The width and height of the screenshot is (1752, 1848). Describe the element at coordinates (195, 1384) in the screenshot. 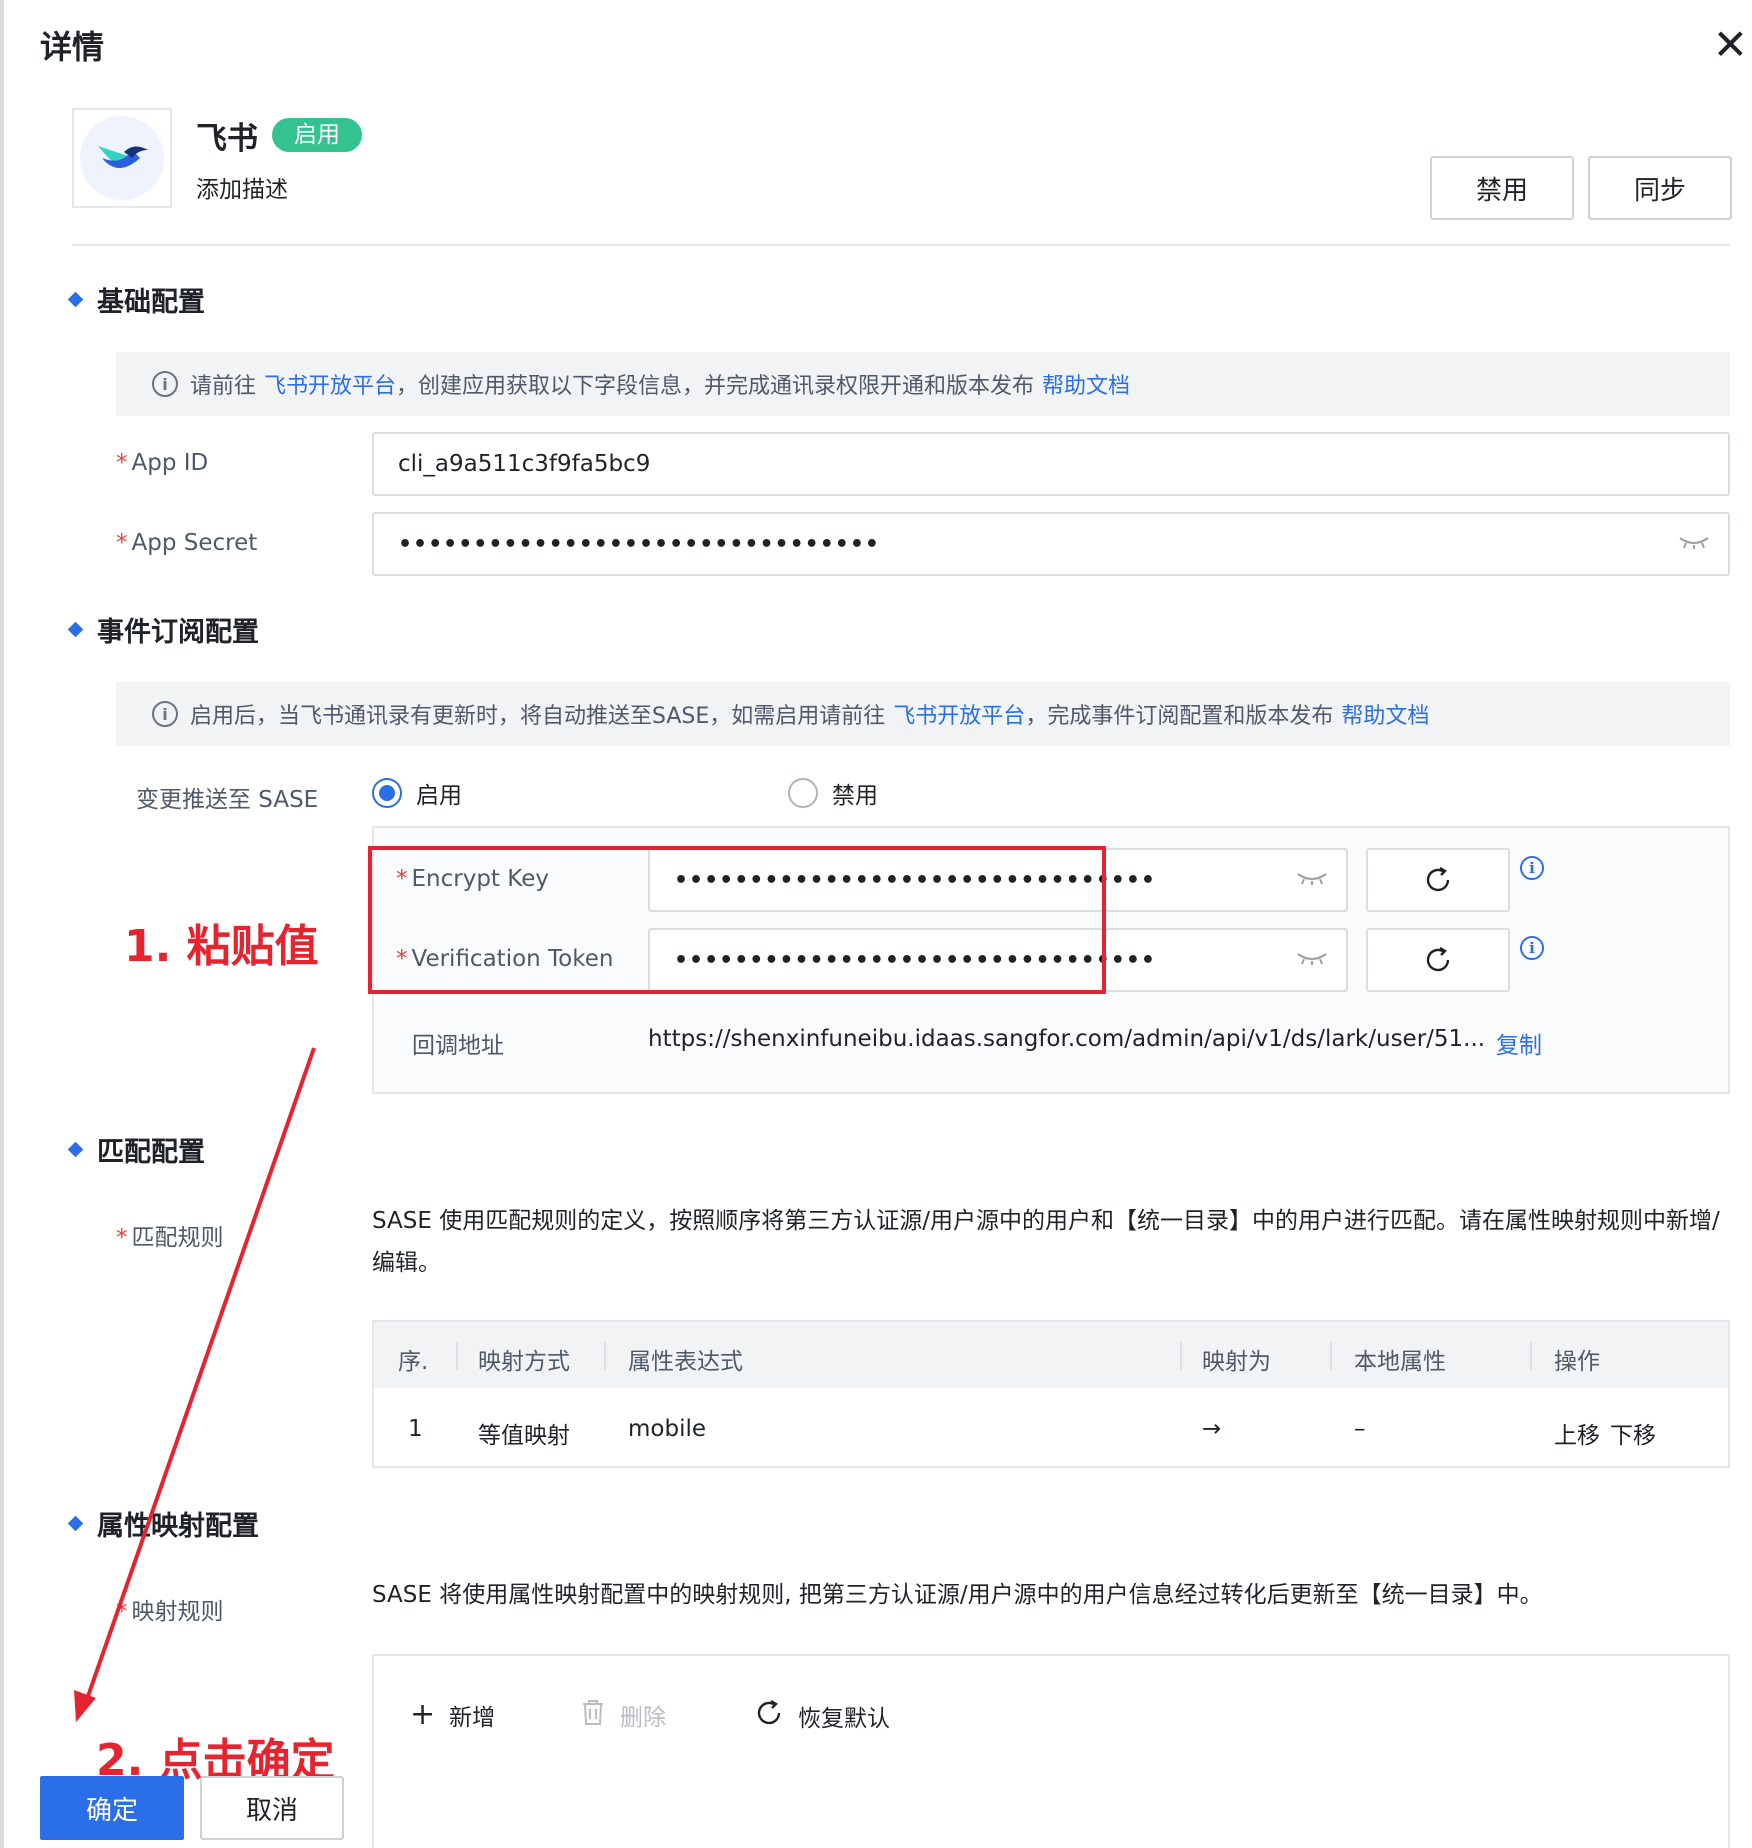

I see `annotation-arrow` at that location.